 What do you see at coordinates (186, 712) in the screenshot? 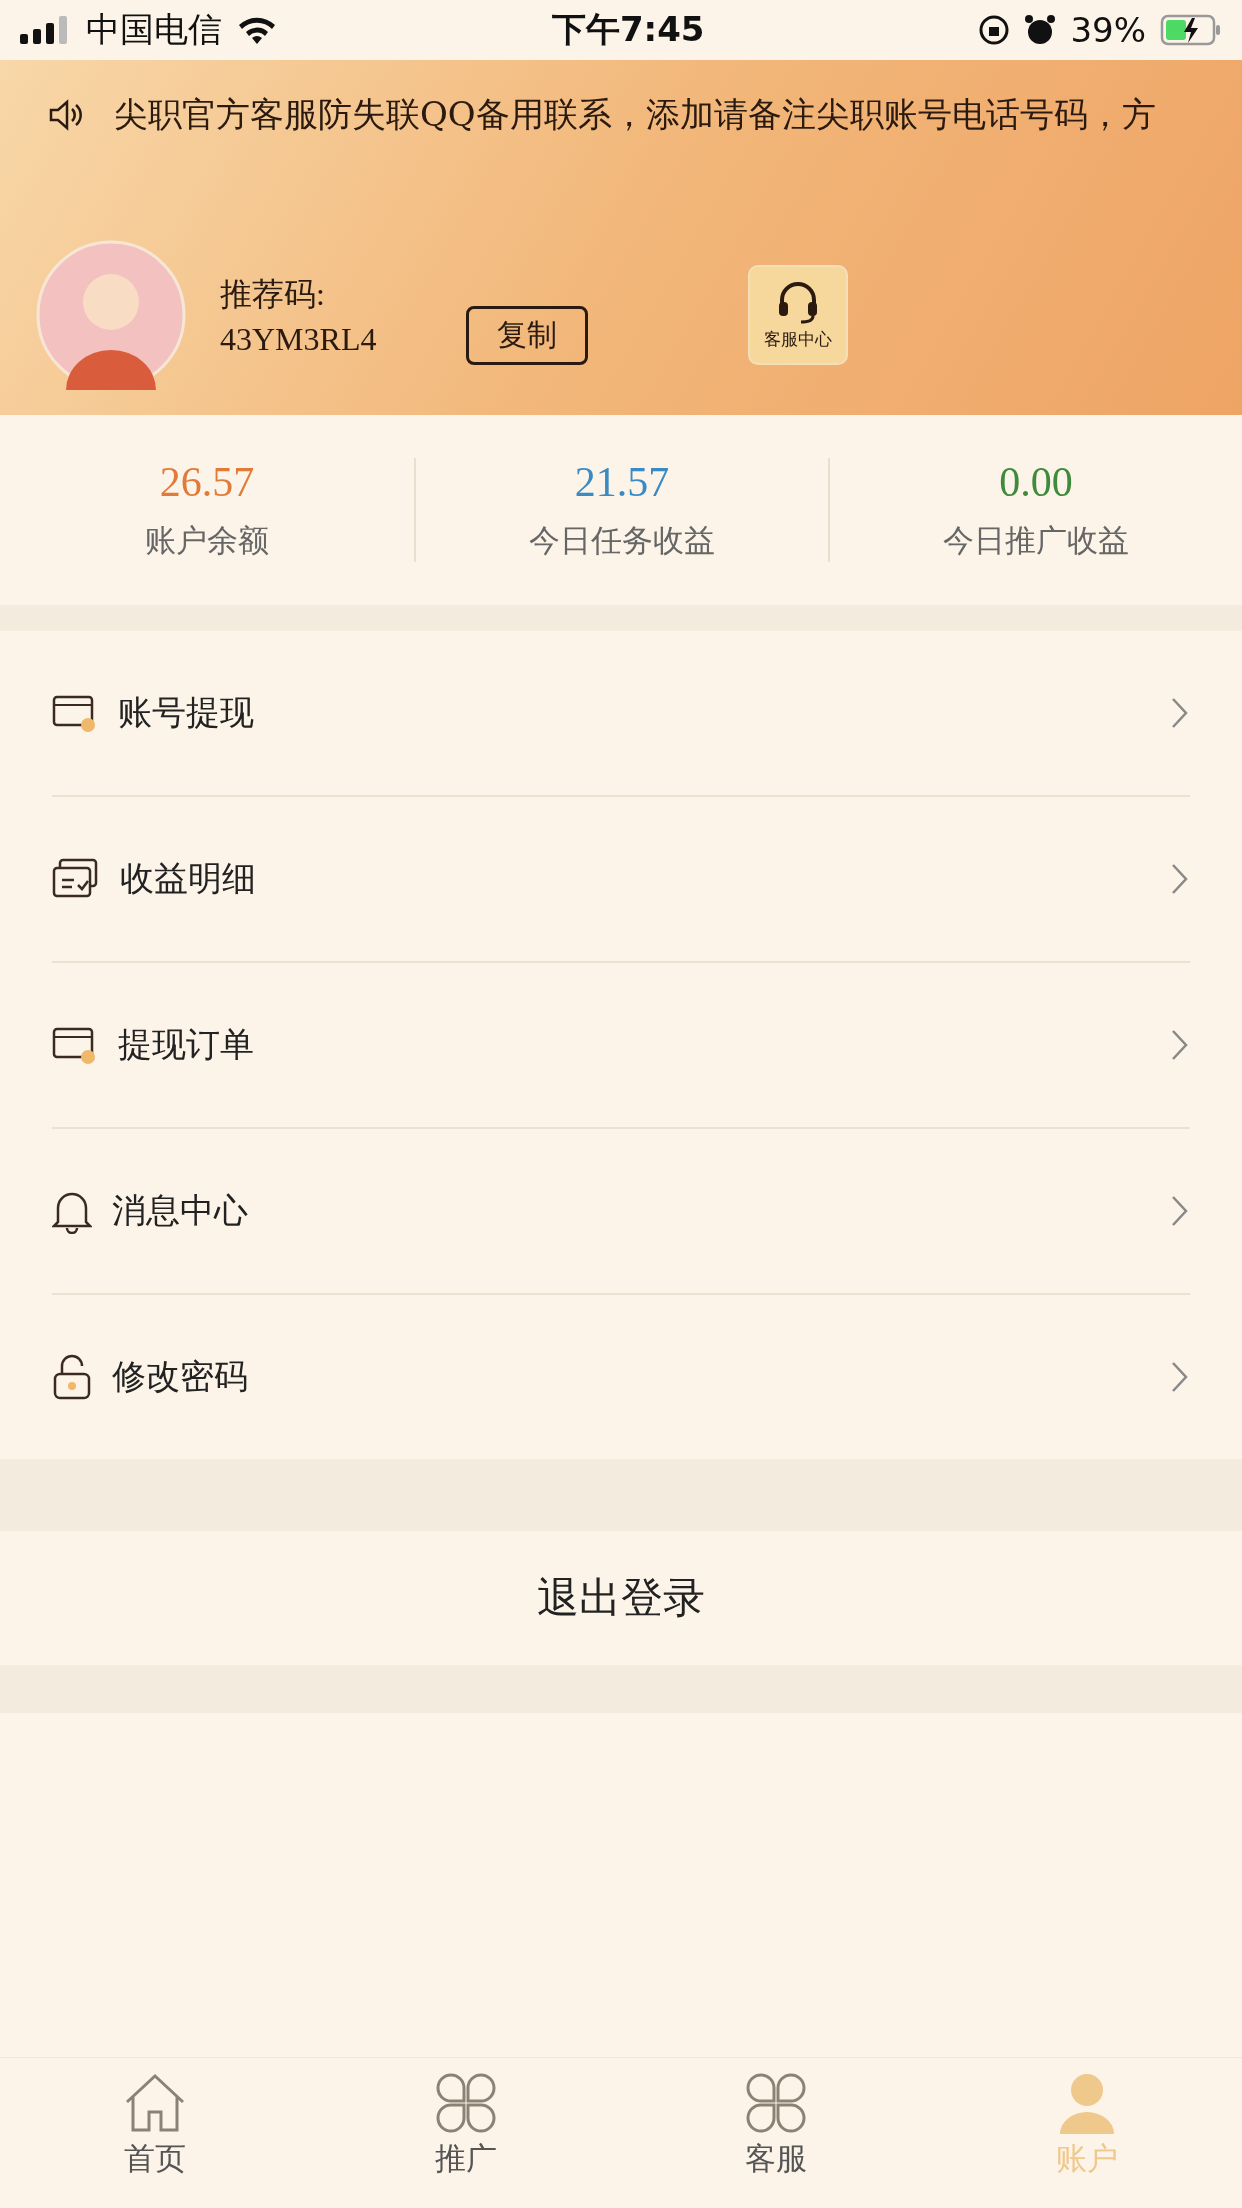
I see `menu-label: 账号提现` at bounding box center [186, 712].